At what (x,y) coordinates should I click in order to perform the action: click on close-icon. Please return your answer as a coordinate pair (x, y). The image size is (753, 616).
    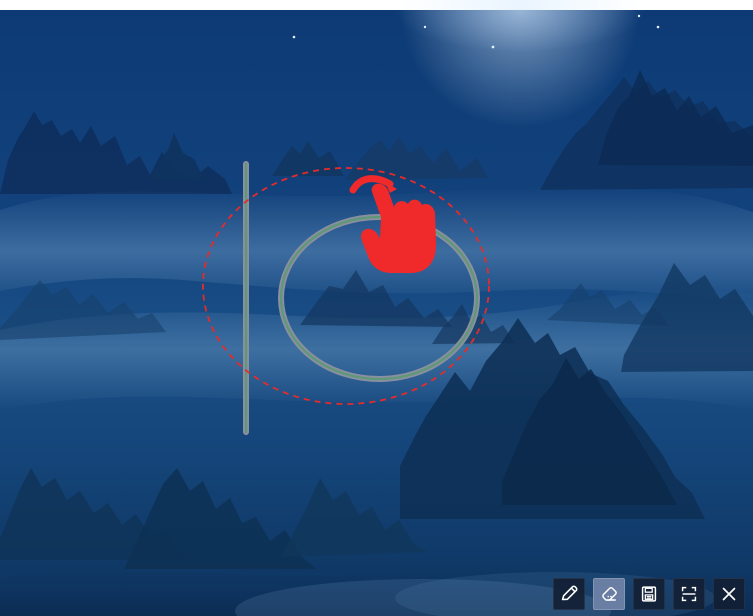
    Looking at the image, I should click on (729, 594).